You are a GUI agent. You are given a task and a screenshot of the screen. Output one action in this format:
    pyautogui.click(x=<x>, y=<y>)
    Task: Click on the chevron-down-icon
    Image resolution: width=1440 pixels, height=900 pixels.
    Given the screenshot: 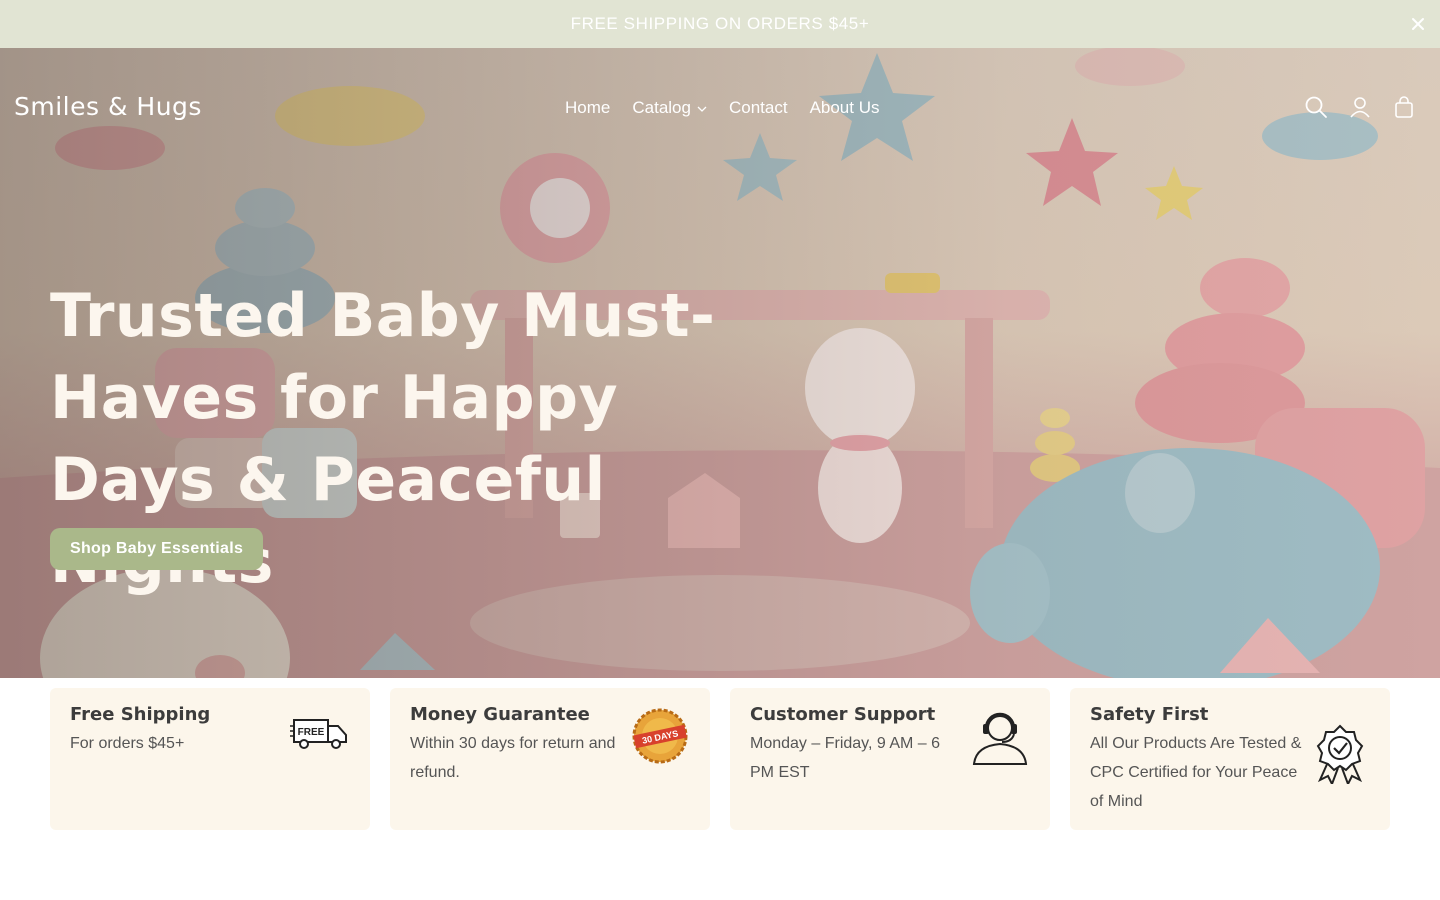 What is the action you would take?
    pyautogui.click(x=702, y=108)
    